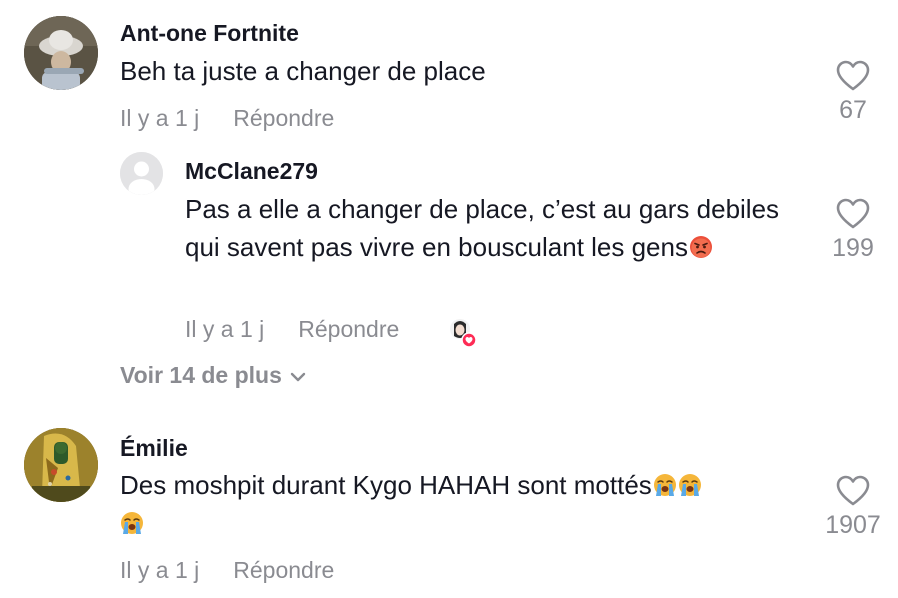 The width and height of the screenshot is (898, 598). I want to click on like-count: 67, so click(853, 110).